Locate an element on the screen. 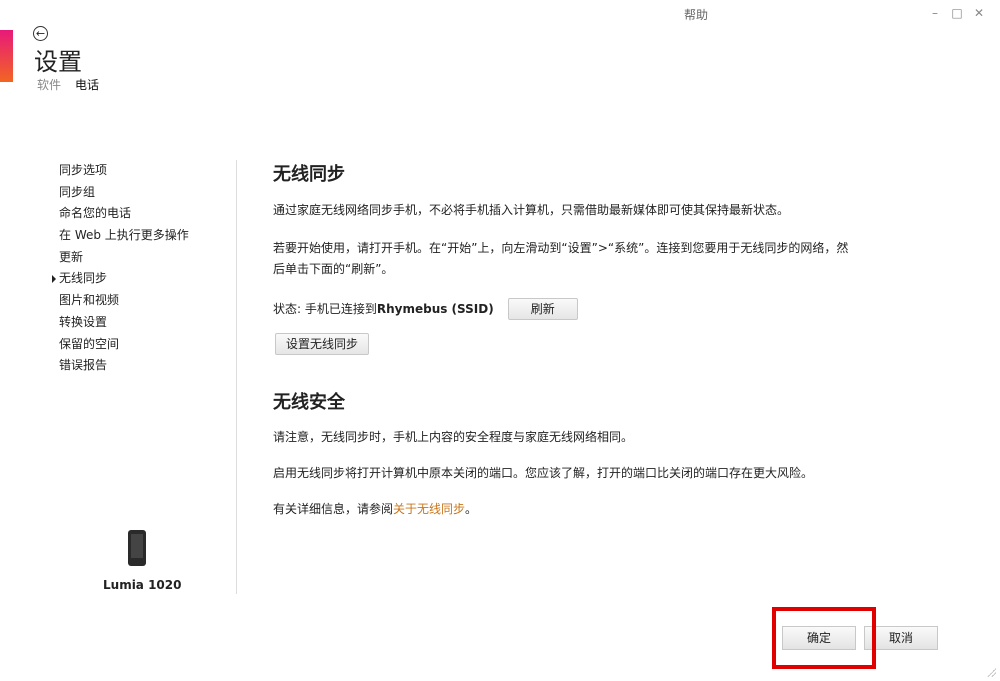  nav-item-wireless-sync: 无线同步 is located at coordinates (120, 279).